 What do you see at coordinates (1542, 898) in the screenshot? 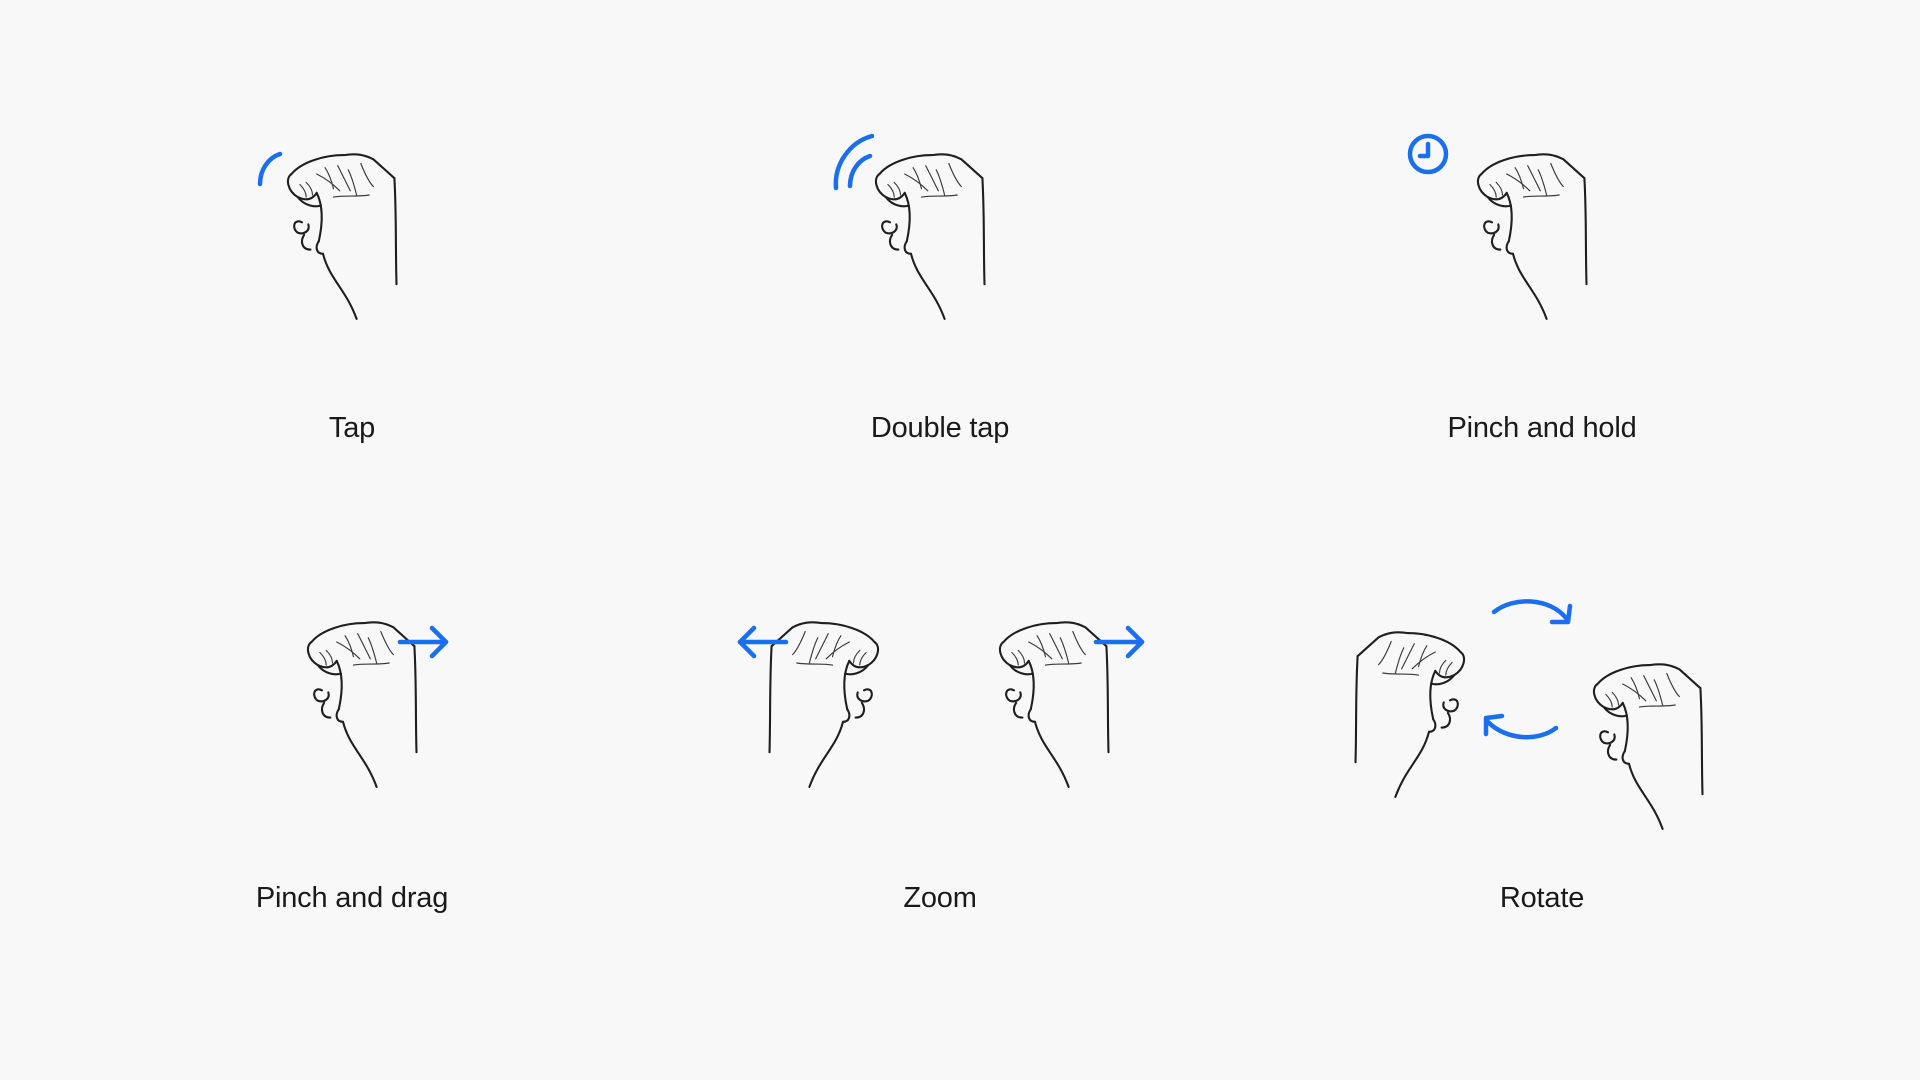
I see `gesture-label-rotate: Rotate` at bounding box center [1542, 898].